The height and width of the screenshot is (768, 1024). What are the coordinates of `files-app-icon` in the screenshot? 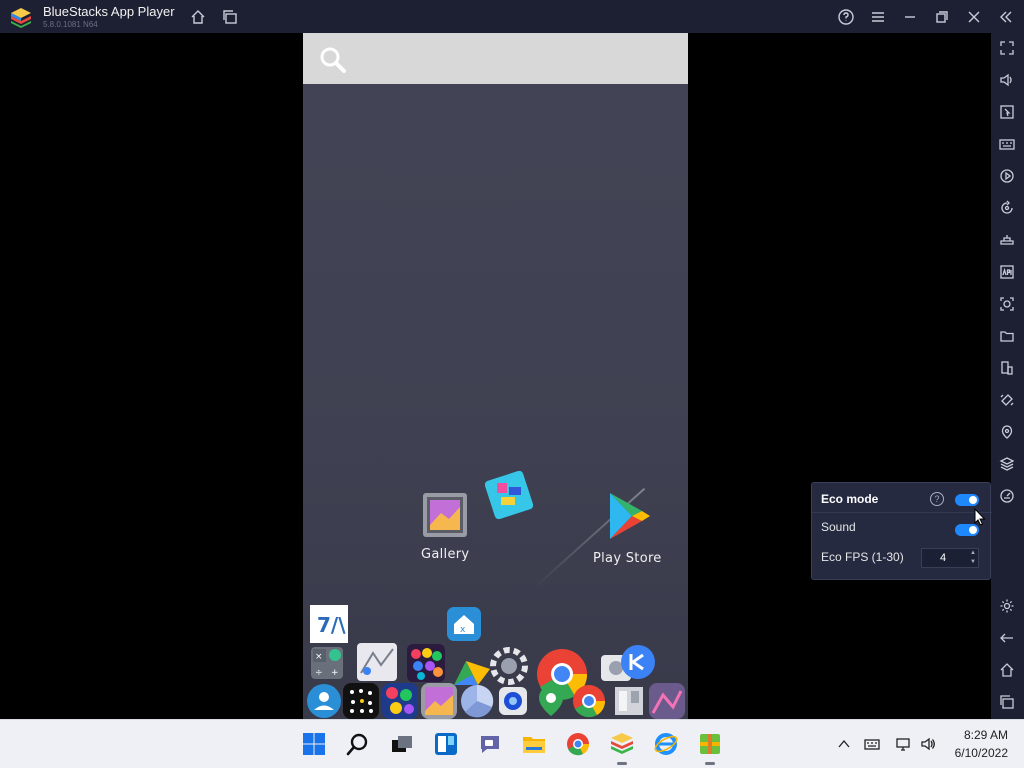 It's located at (629, 701).